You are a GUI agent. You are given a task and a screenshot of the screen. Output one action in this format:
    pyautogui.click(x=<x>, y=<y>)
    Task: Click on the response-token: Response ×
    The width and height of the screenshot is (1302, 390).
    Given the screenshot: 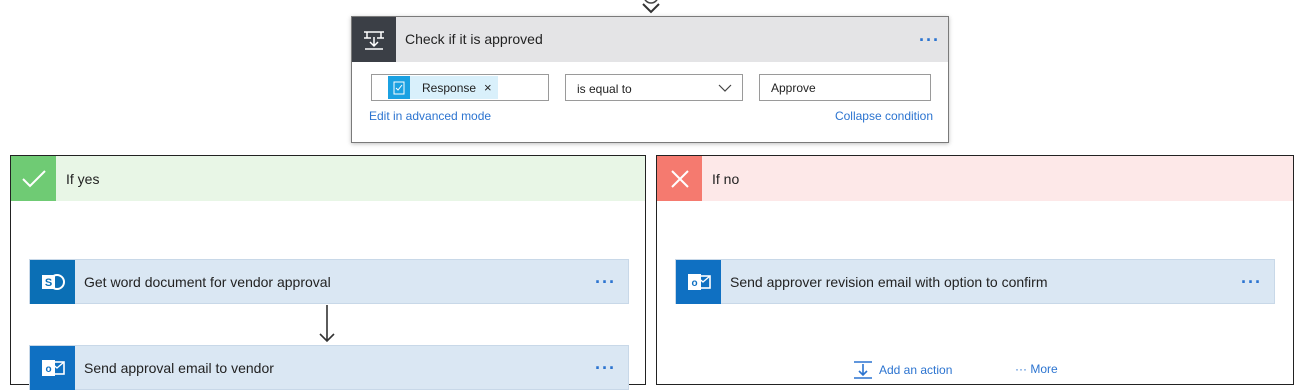 What is the action you would take?
    pyautogui.click(x=443, y=87)
    